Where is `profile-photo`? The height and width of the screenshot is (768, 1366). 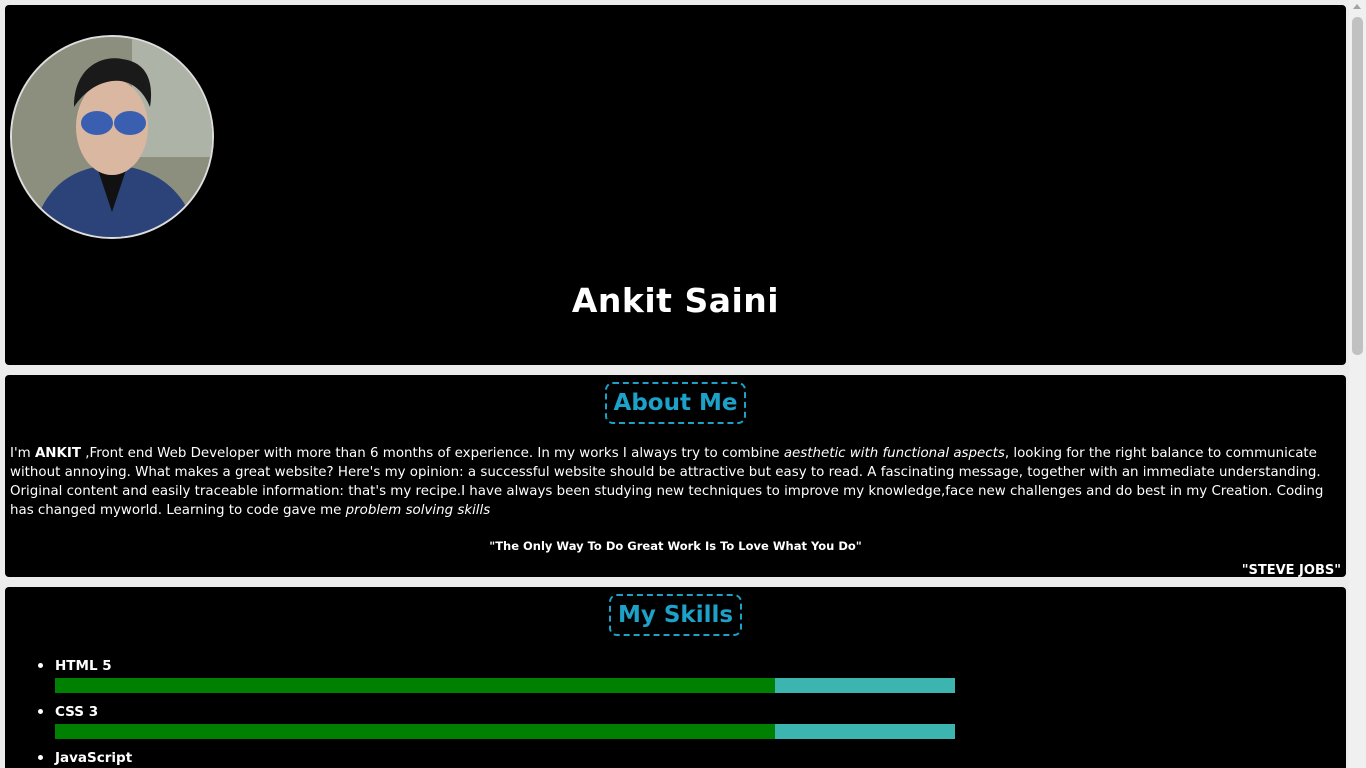
profile-photo is located at coordinates (112, 137).